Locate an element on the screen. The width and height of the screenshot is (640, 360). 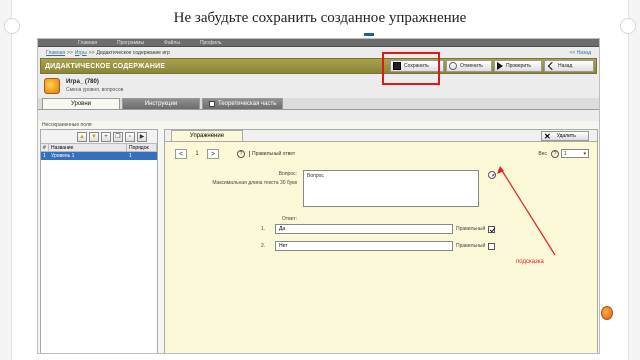
annotation-label: подсказка is located at coordinates (530, 262).